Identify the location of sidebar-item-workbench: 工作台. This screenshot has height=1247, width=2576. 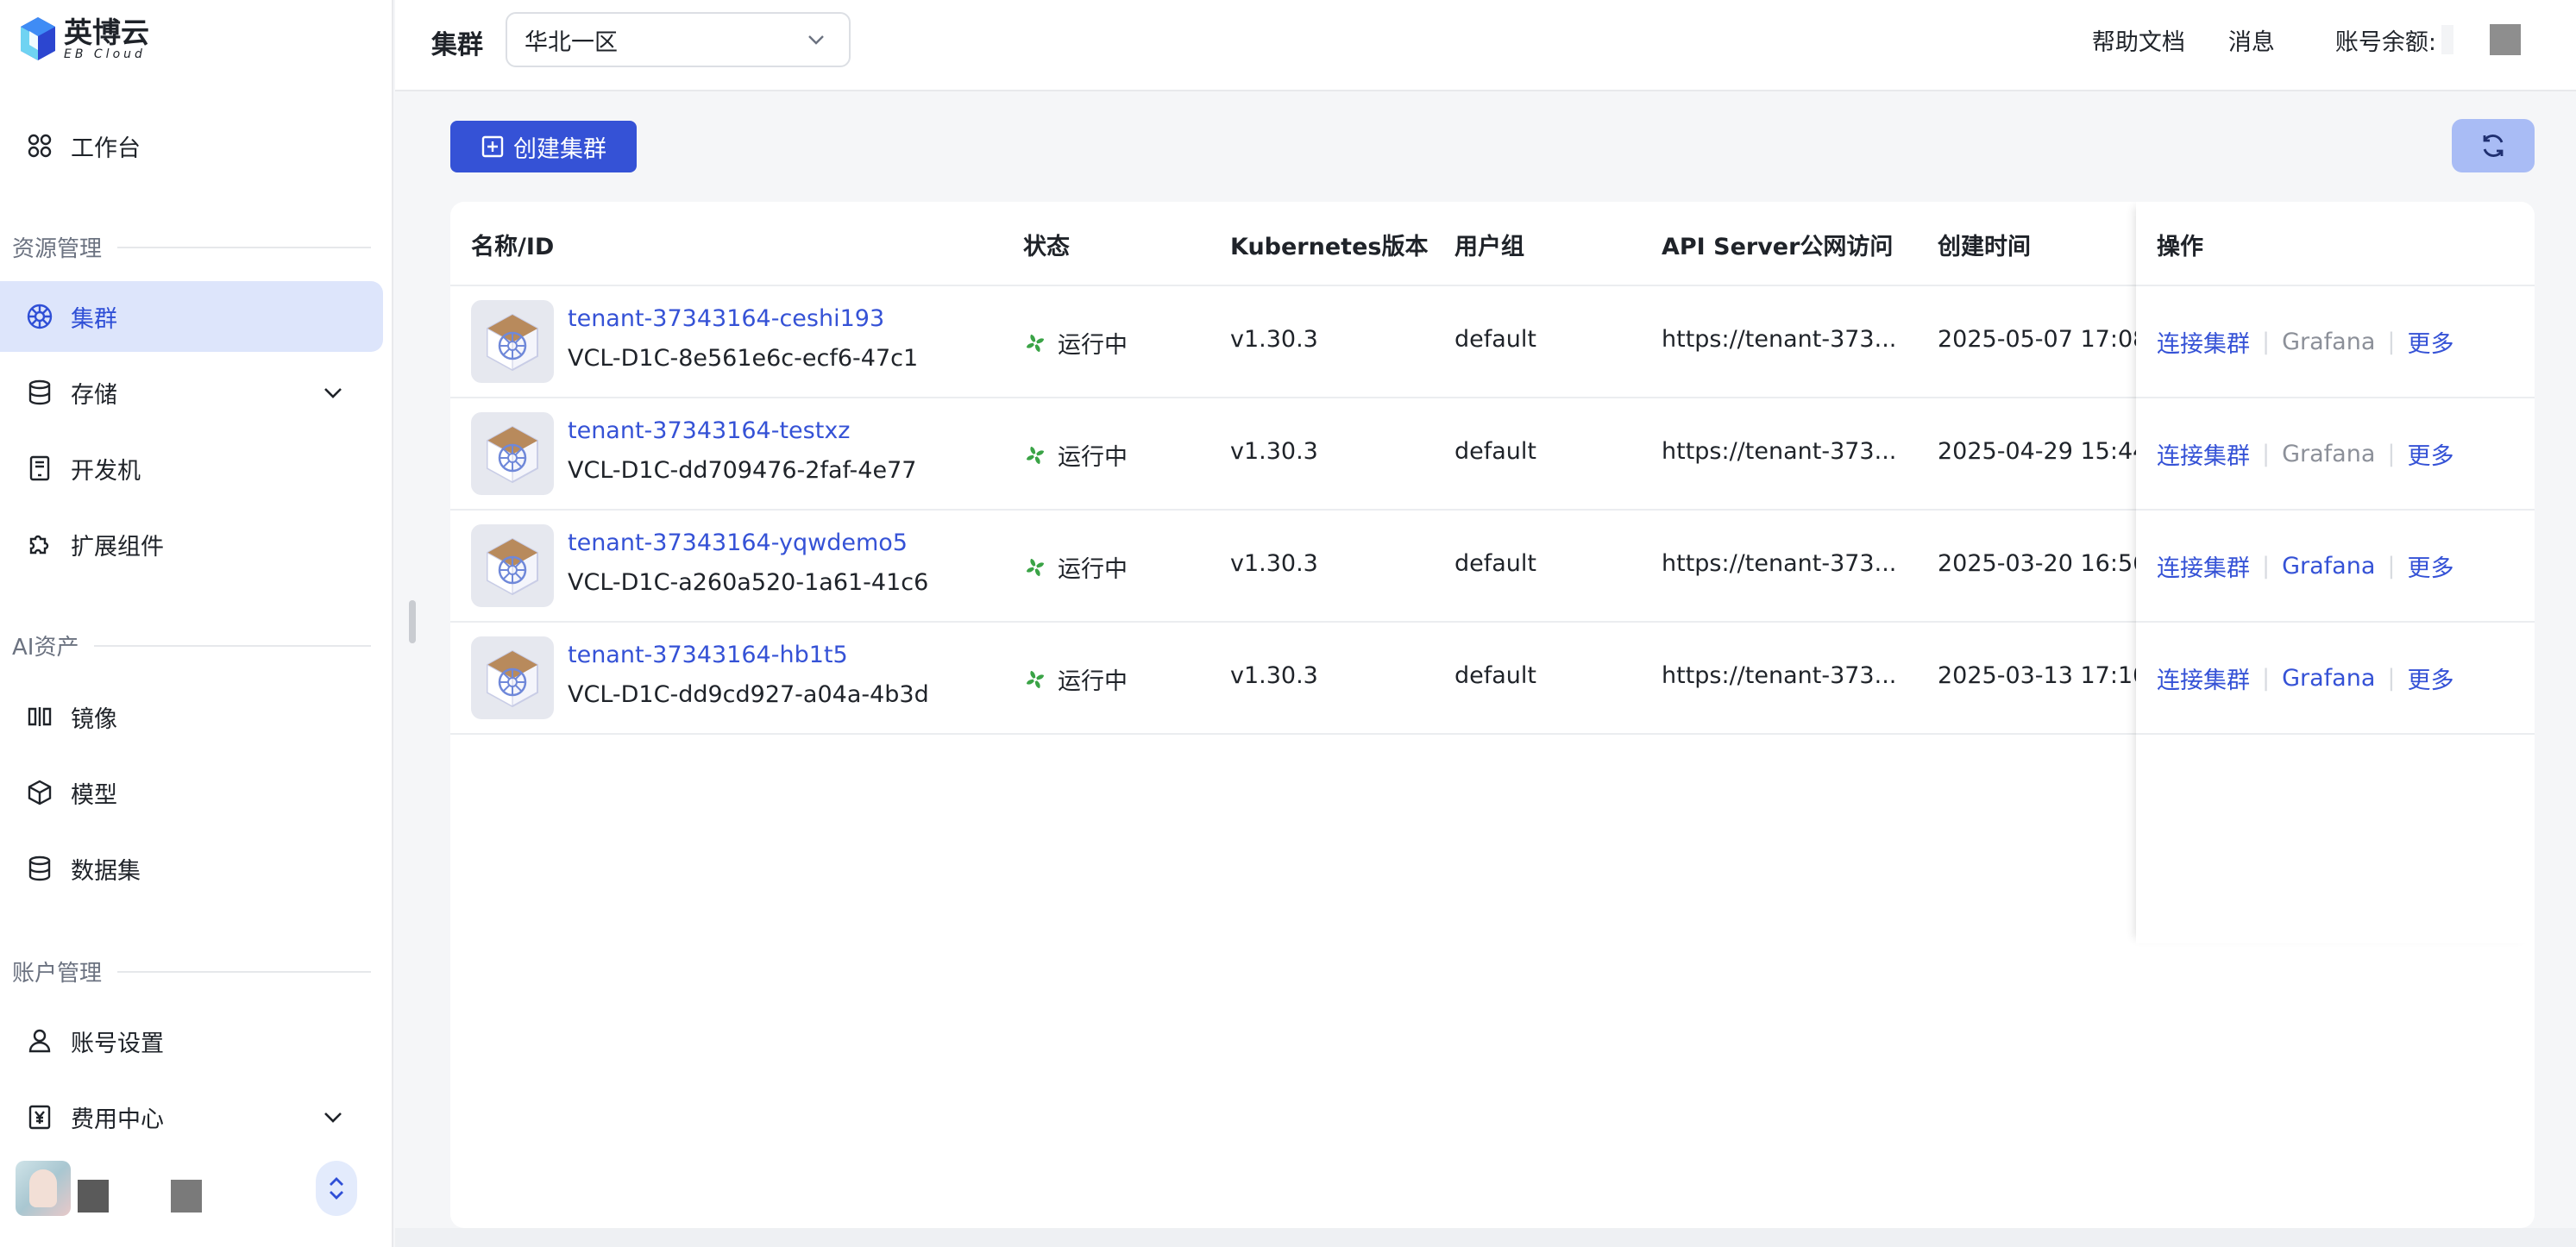
(191, 145).